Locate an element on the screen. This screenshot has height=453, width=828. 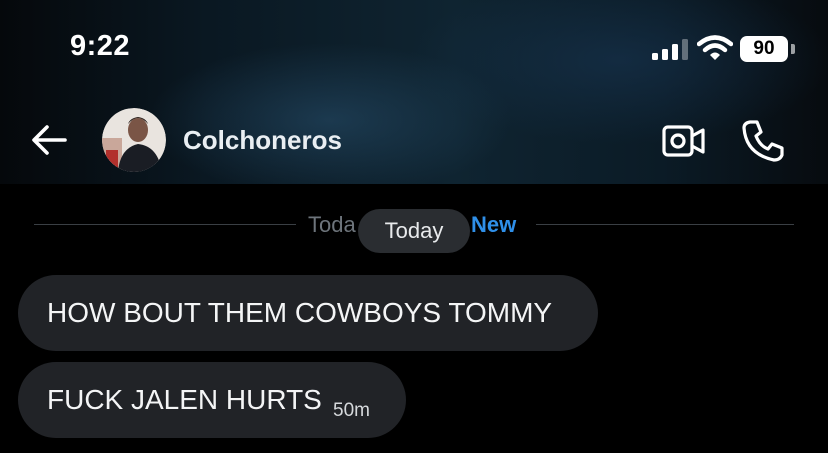
phone-icon is located at coordinates (763, 141).